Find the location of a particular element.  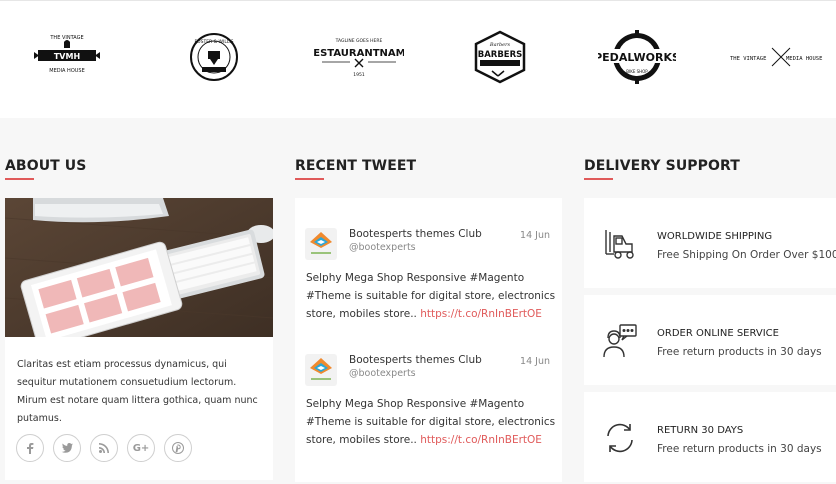

facebook-icon is located at coordinates (30, 448).